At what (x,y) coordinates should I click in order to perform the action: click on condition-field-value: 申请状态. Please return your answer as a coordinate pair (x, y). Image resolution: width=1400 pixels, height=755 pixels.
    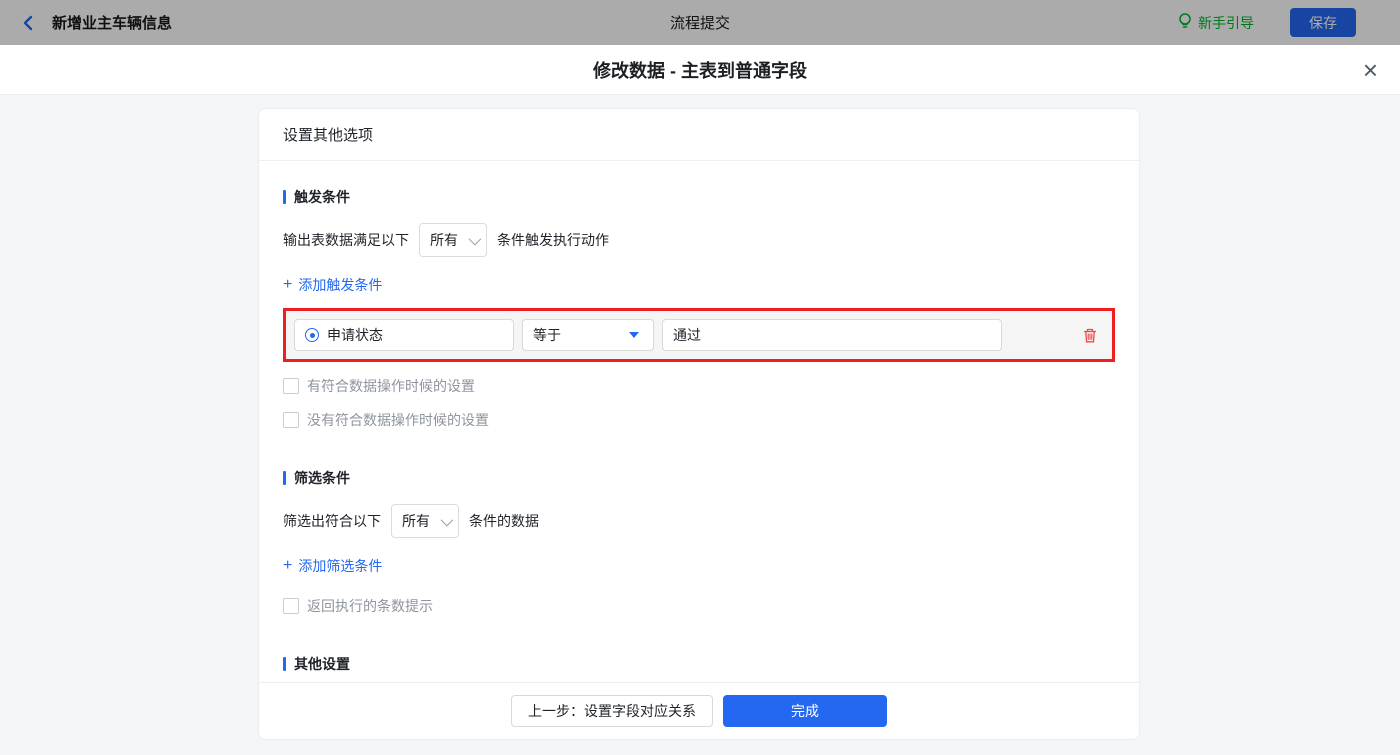
    Looking at the image, I should click on (355, 335).